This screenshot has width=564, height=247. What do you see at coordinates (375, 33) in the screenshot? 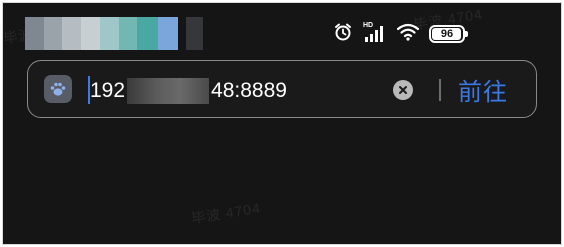
I see `signal-icon: HD` at bounding box center [375, 33].